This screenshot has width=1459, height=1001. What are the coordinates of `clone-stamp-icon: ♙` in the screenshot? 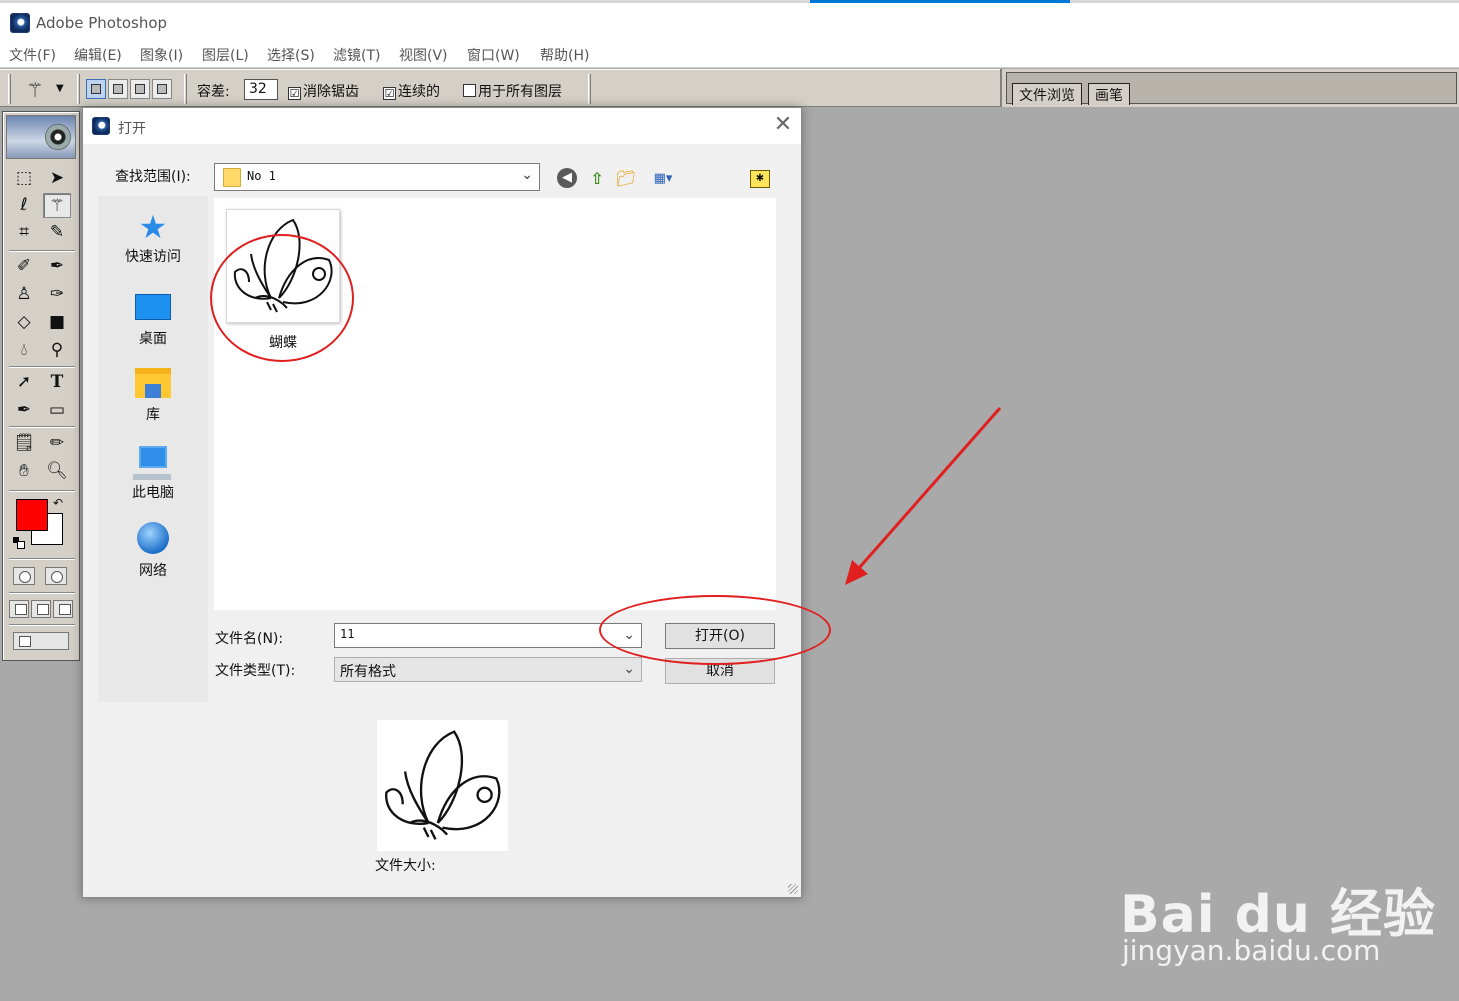 It's located at (24, 294).